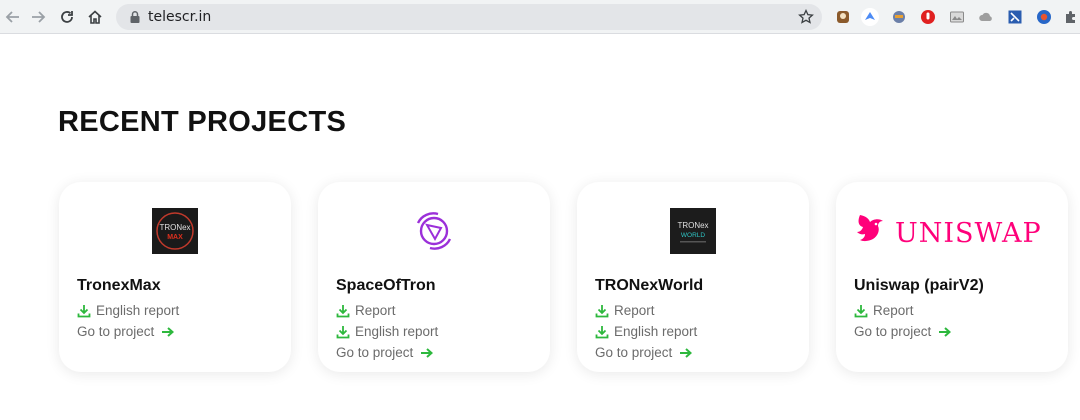  I want to click on tronexworld-logo-line-2: WORLD, so click(693, 235).